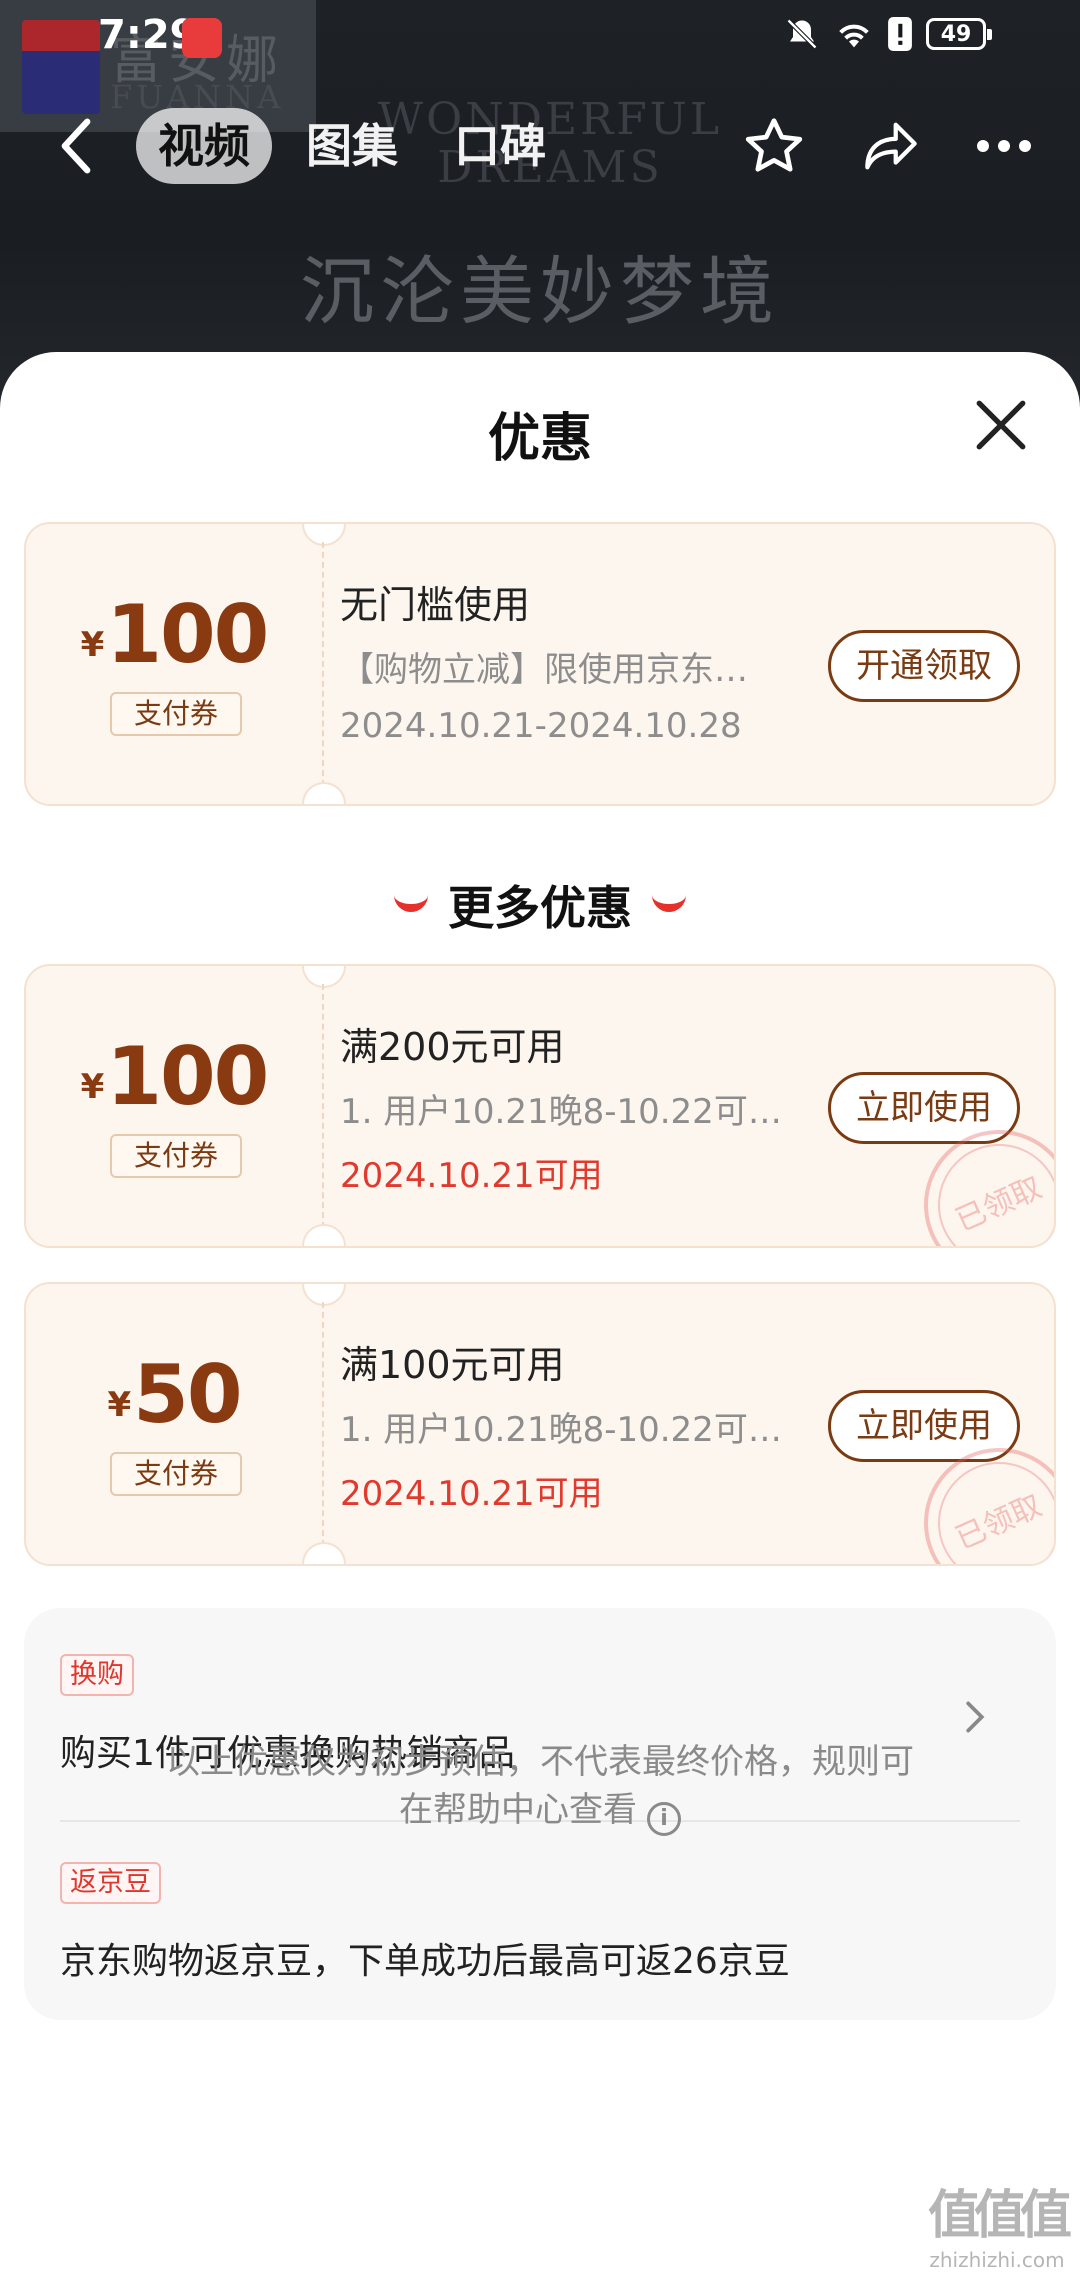 This screenshot has width=1080, height=2280. Describe the element at coordinates (540, 292) in the screenshot. I see `hero-title-cn: 沉沦美妙梦境` at that location.